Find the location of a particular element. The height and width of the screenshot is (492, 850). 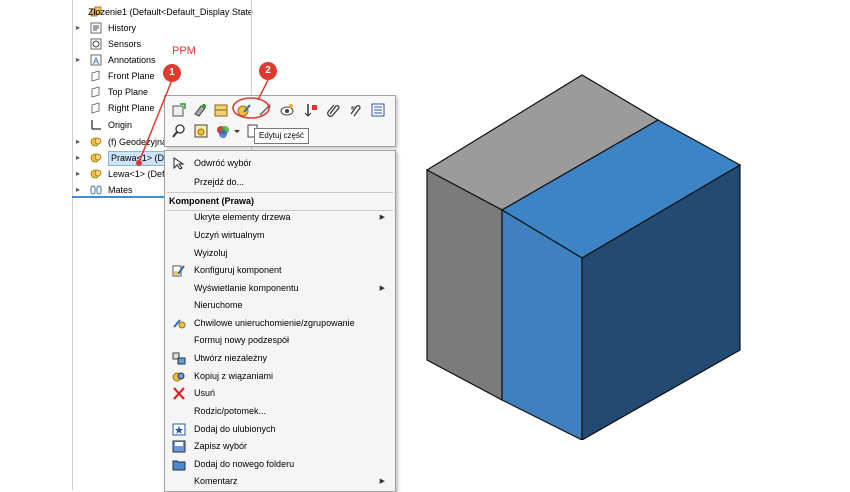

ppm-label: PPM is located at coordinates (184, 51).